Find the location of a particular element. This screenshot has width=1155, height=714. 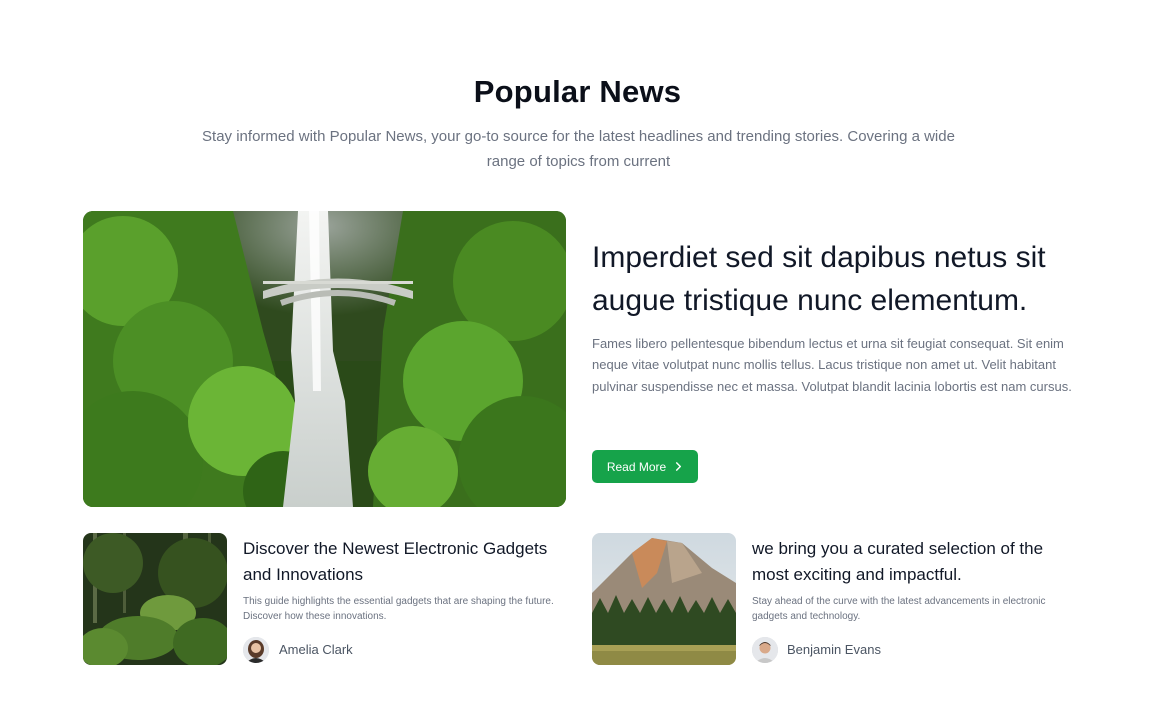

chevron-right-icon is located at coordinates (679, 466).